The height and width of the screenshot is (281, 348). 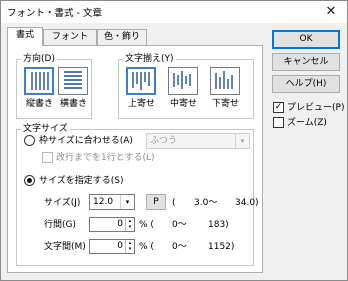 I want to click on align-bottom-button, so click(x=225, y=81).